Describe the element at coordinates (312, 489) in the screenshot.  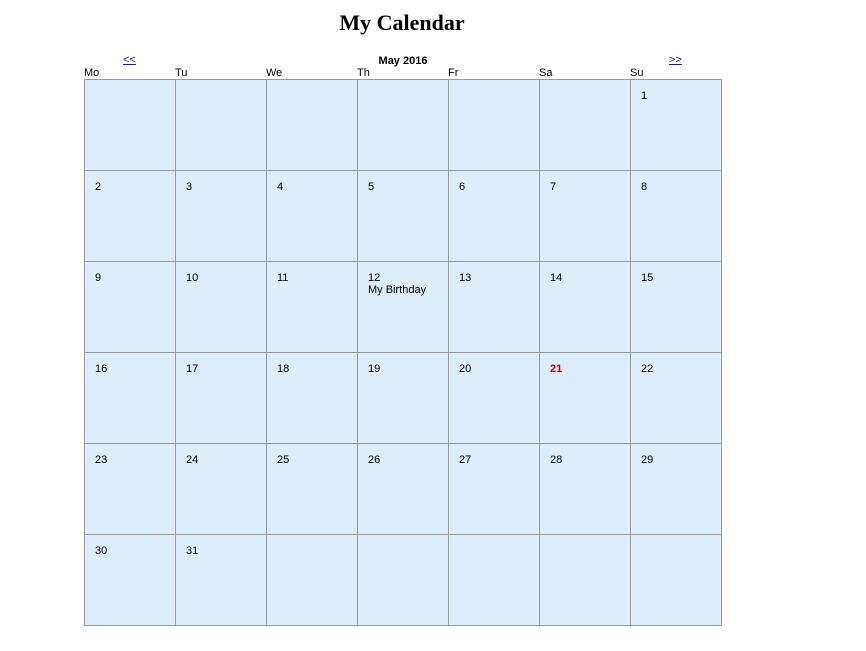
I see `day-cell-25: 25` at that location.